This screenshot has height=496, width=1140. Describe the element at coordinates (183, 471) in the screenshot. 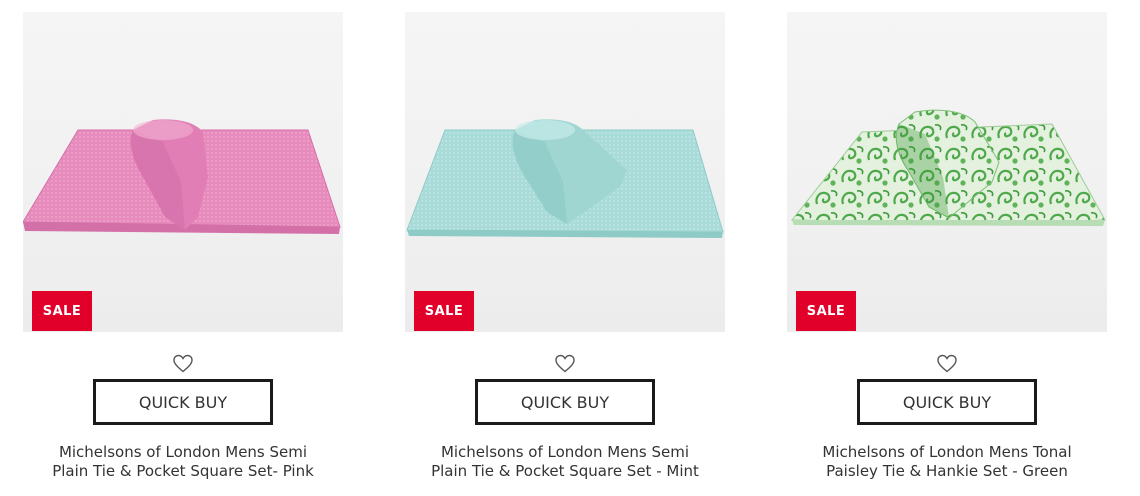

I see `product-title-line: Plain Tie & Pocket Square Set- Pink` at that location.